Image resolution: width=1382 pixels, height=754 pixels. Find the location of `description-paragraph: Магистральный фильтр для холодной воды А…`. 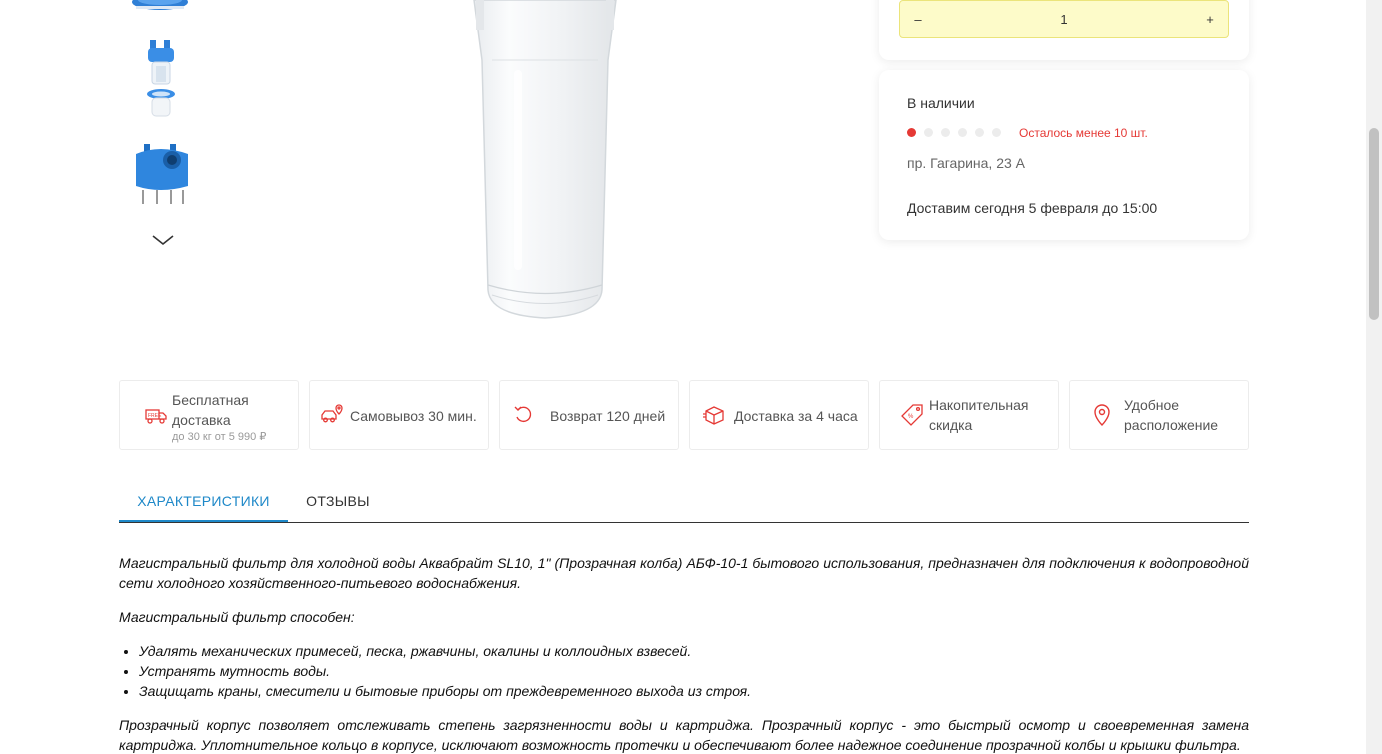

description-paragraph: Магистральный фильтр для холодной воды А… is located at coordinates (684, 573).